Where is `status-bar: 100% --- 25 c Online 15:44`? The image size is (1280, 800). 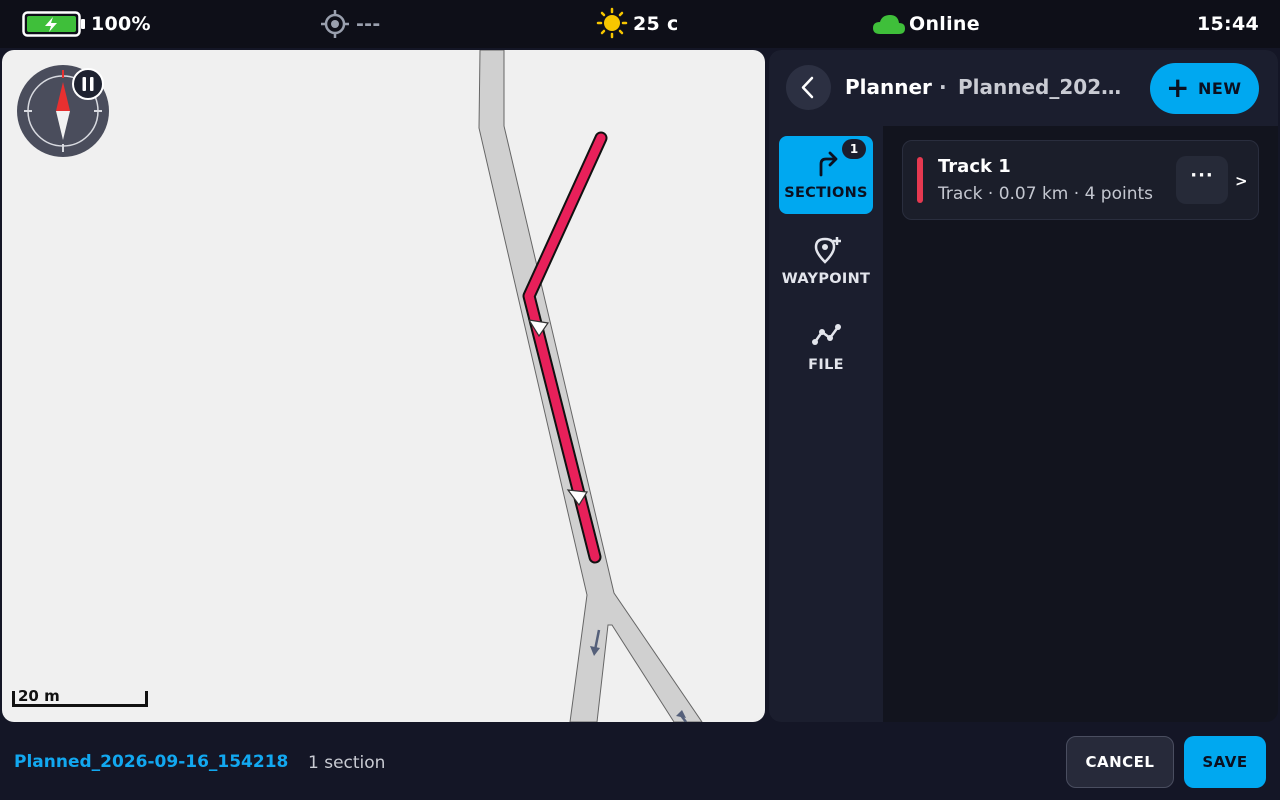 status-bar: 100% --- 25 c Online 15:44 is located at coordinates (640, 24).